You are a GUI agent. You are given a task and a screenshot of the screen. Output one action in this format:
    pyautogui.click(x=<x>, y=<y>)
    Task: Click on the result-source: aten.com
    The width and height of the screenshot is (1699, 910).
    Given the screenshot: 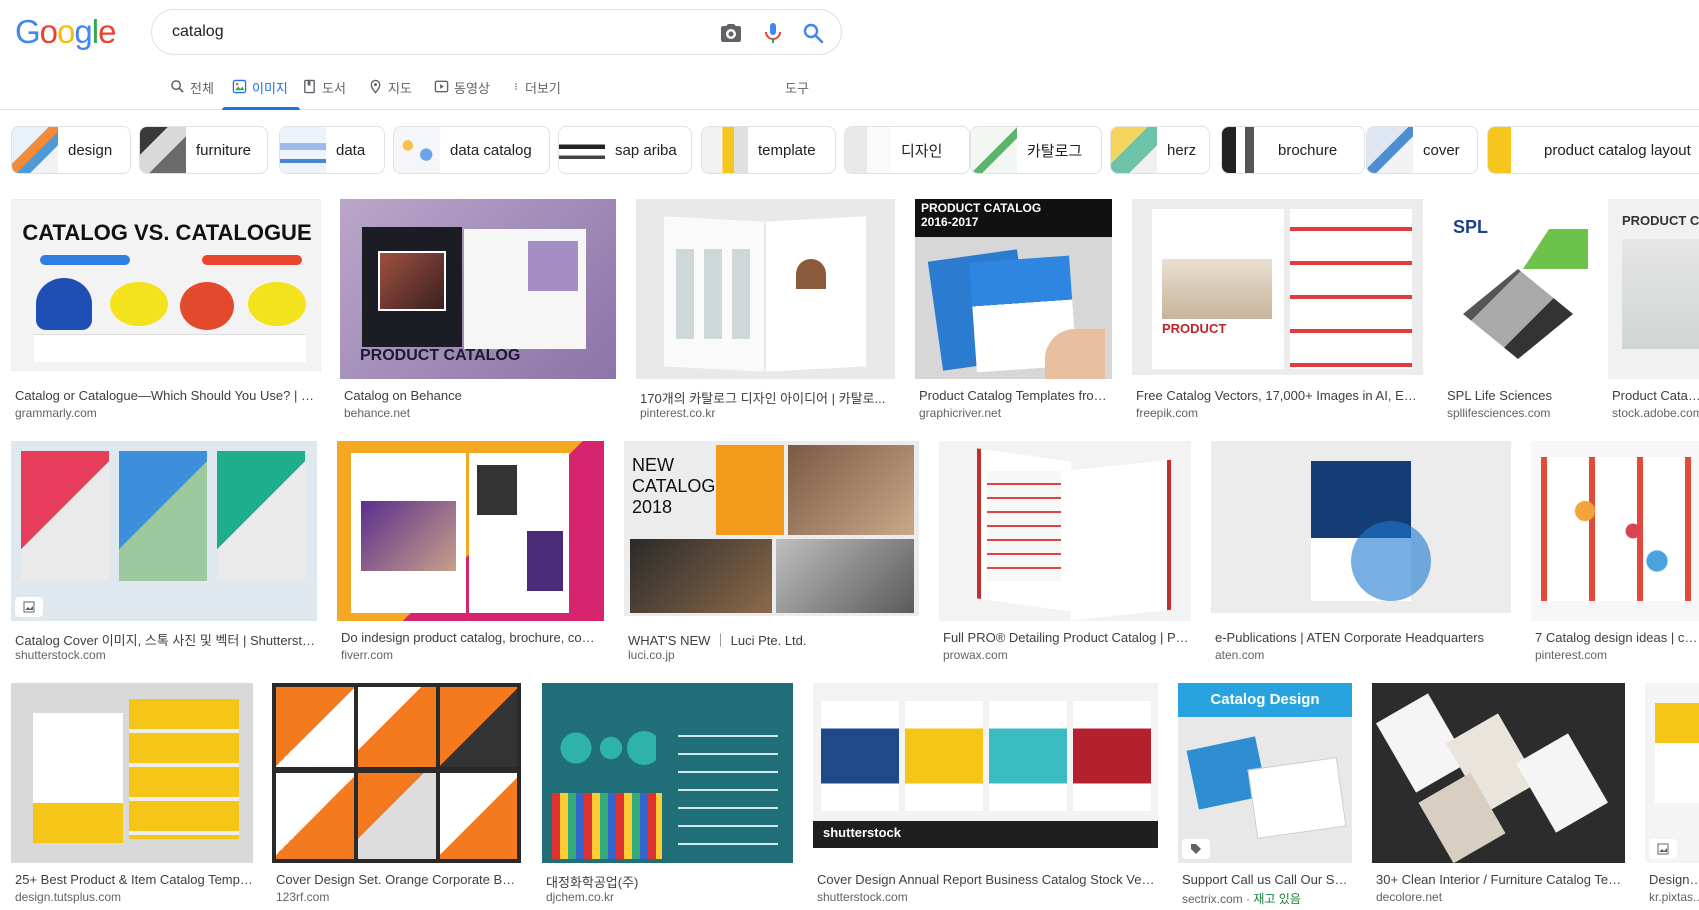 What is the action you would take?
    pyautogui.click(x=1363, y=655)
    